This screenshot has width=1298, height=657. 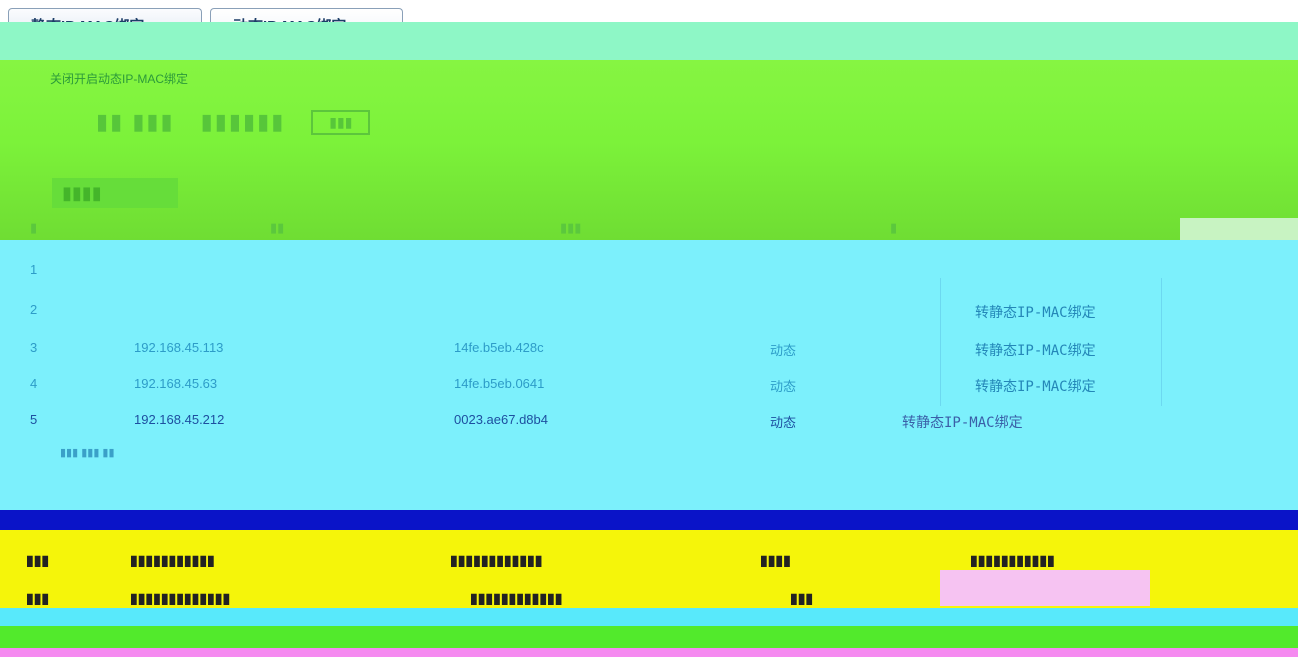 What do you see at coordinates (34, 383) in the screenshot?
I see `row-no: 4` at bounding box center [34, 383].